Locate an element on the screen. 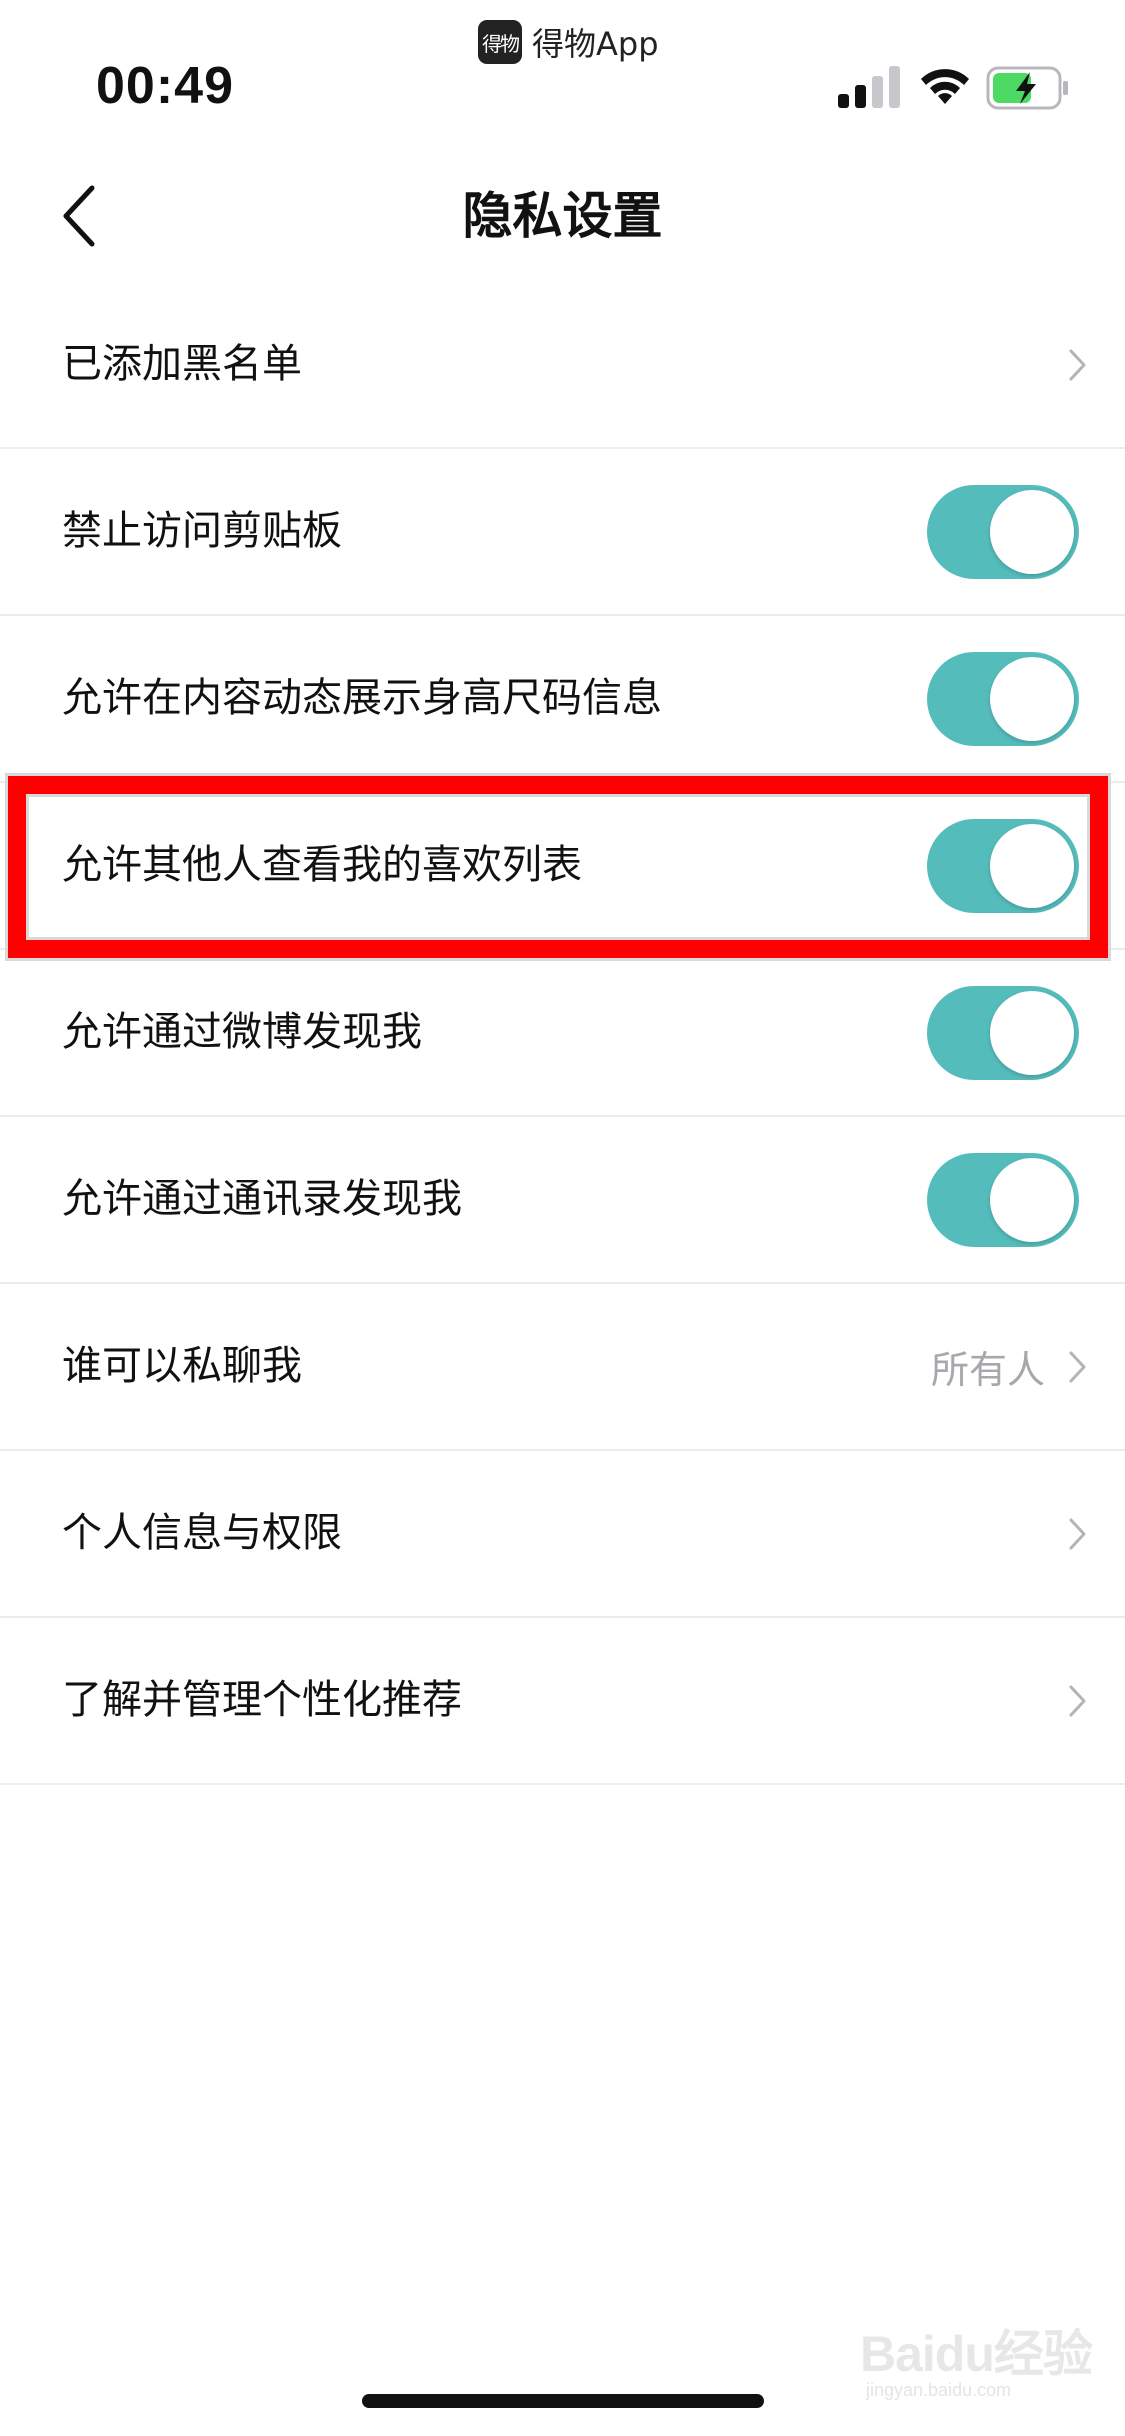  back-button is located at coordinates (80, 216).